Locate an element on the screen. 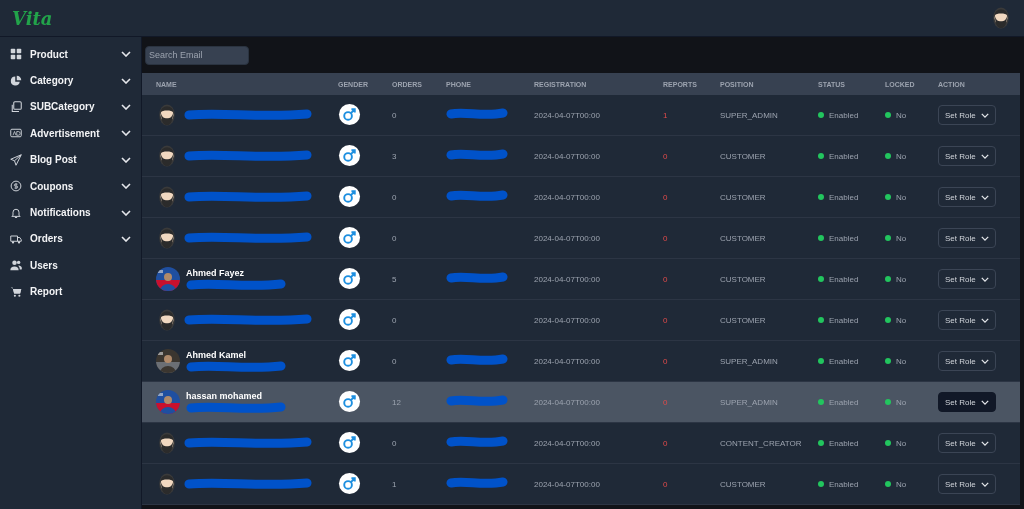 The width and height of the screenshot is (1024, 509). orders-count: 5 is located at coordinates (394, 279).